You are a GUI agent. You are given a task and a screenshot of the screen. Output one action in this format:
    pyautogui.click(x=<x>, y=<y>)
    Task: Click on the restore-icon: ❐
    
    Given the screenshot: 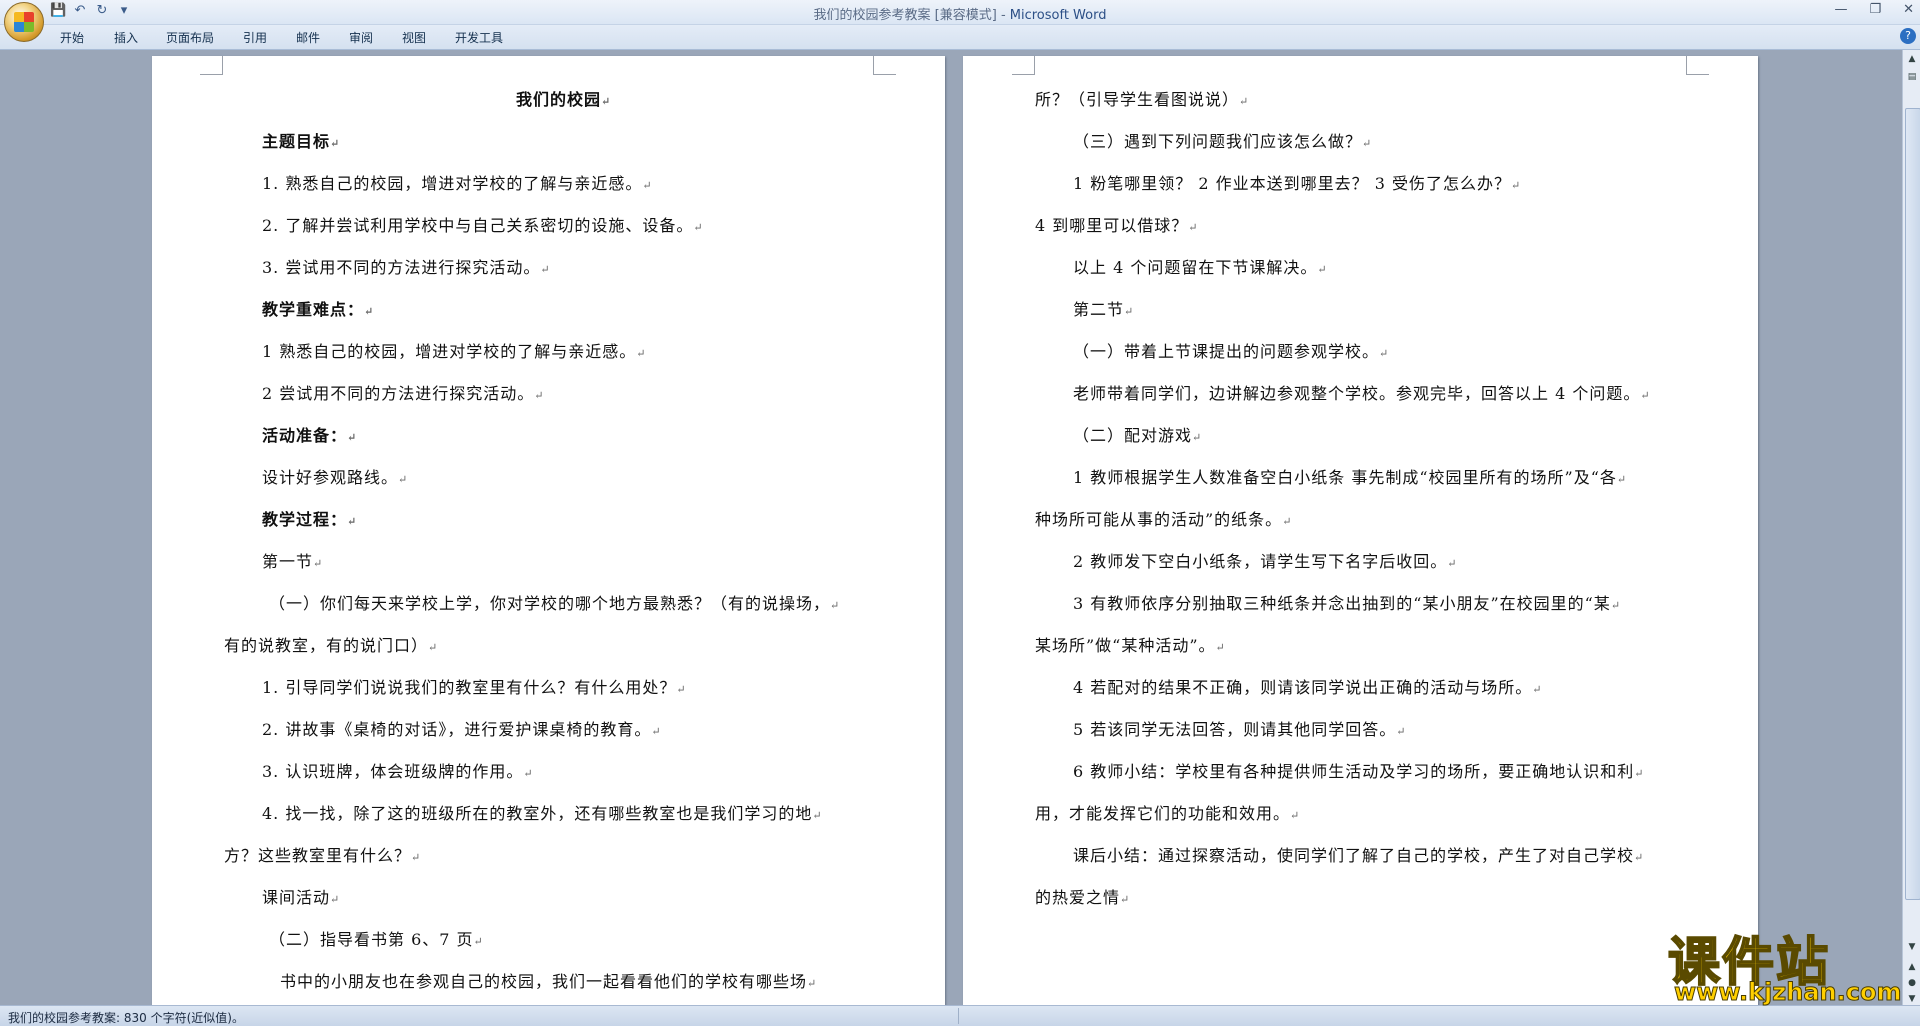 What is the action you would take?
    pyautogui.click(x=1875, y=9)
    